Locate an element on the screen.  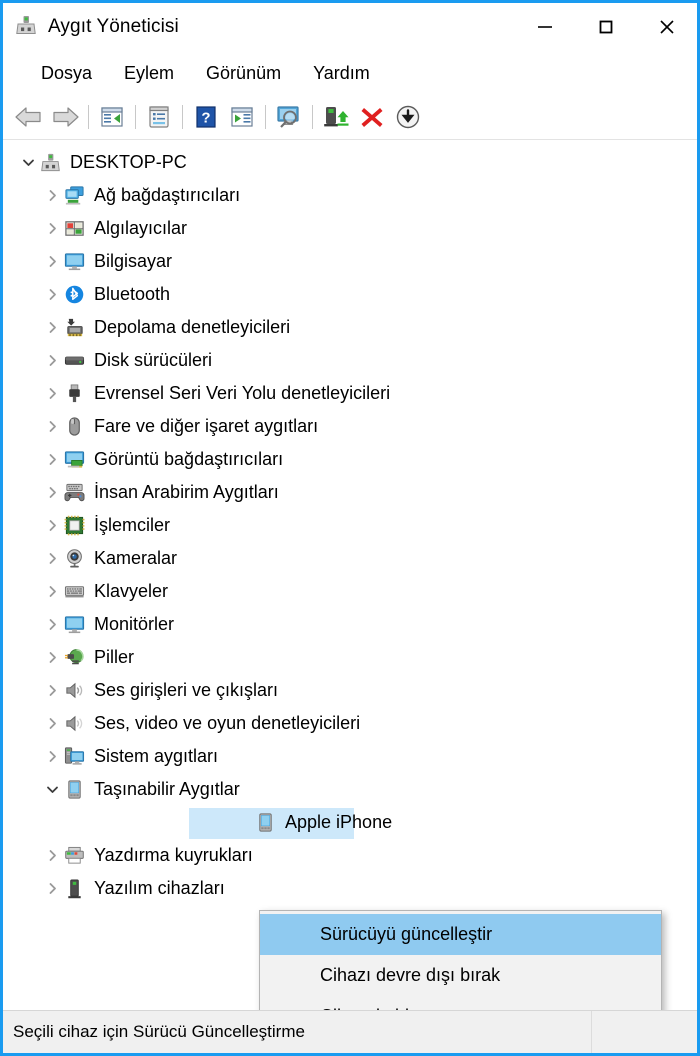
tree-item-usb-controllers: Evrensel Seri Veri Yolu denetleyicileri is located at coordinates (350, 393).